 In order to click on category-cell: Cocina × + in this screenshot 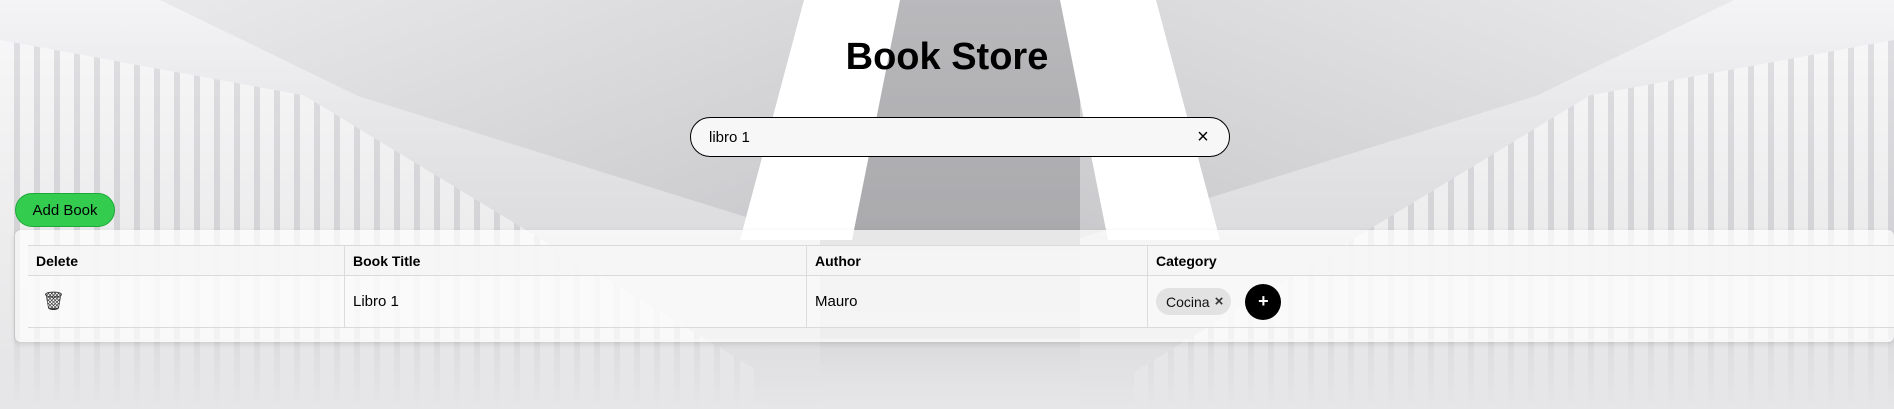, I will do `click(1521, 301)`.